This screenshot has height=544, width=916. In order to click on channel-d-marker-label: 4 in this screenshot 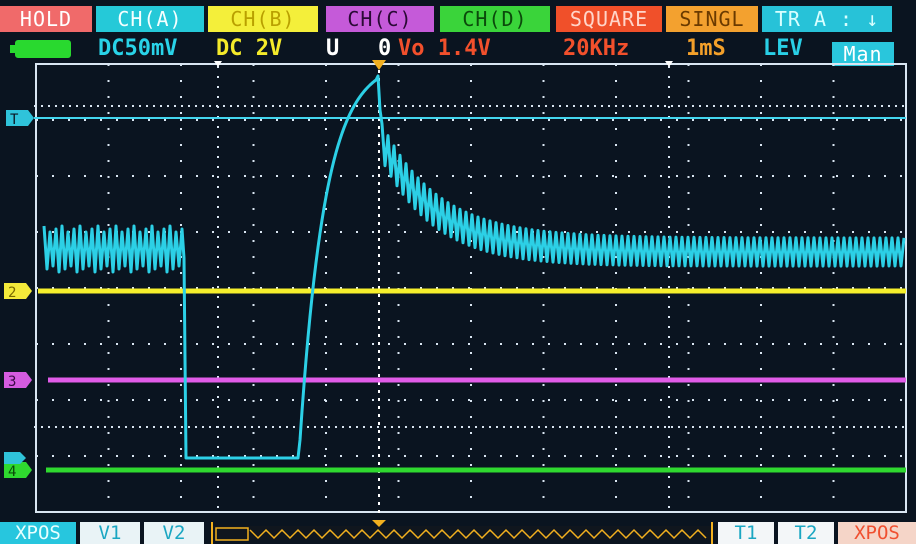, I will do `click(12, 472)`.